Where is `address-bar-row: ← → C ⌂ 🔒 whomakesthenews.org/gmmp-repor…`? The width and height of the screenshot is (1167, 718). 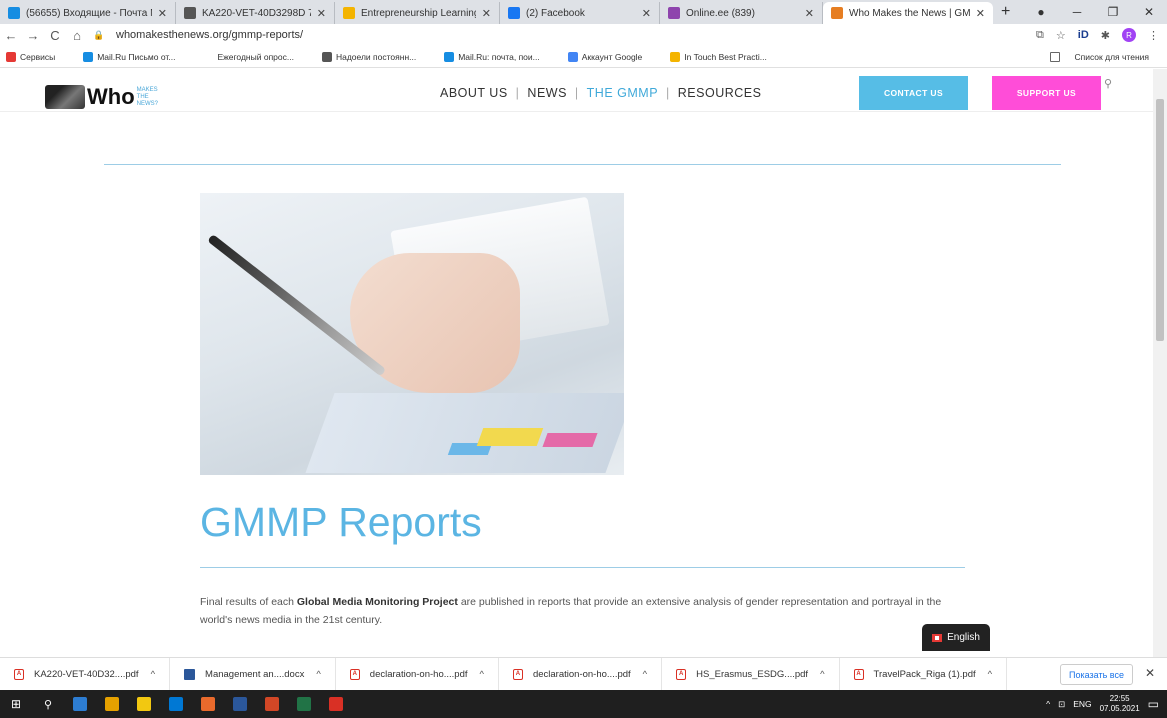 address-bar-row: ← → C ⌂ 🔒 whomakesthenews.org/gmmp-repor… is located at coordinates (583, 35).